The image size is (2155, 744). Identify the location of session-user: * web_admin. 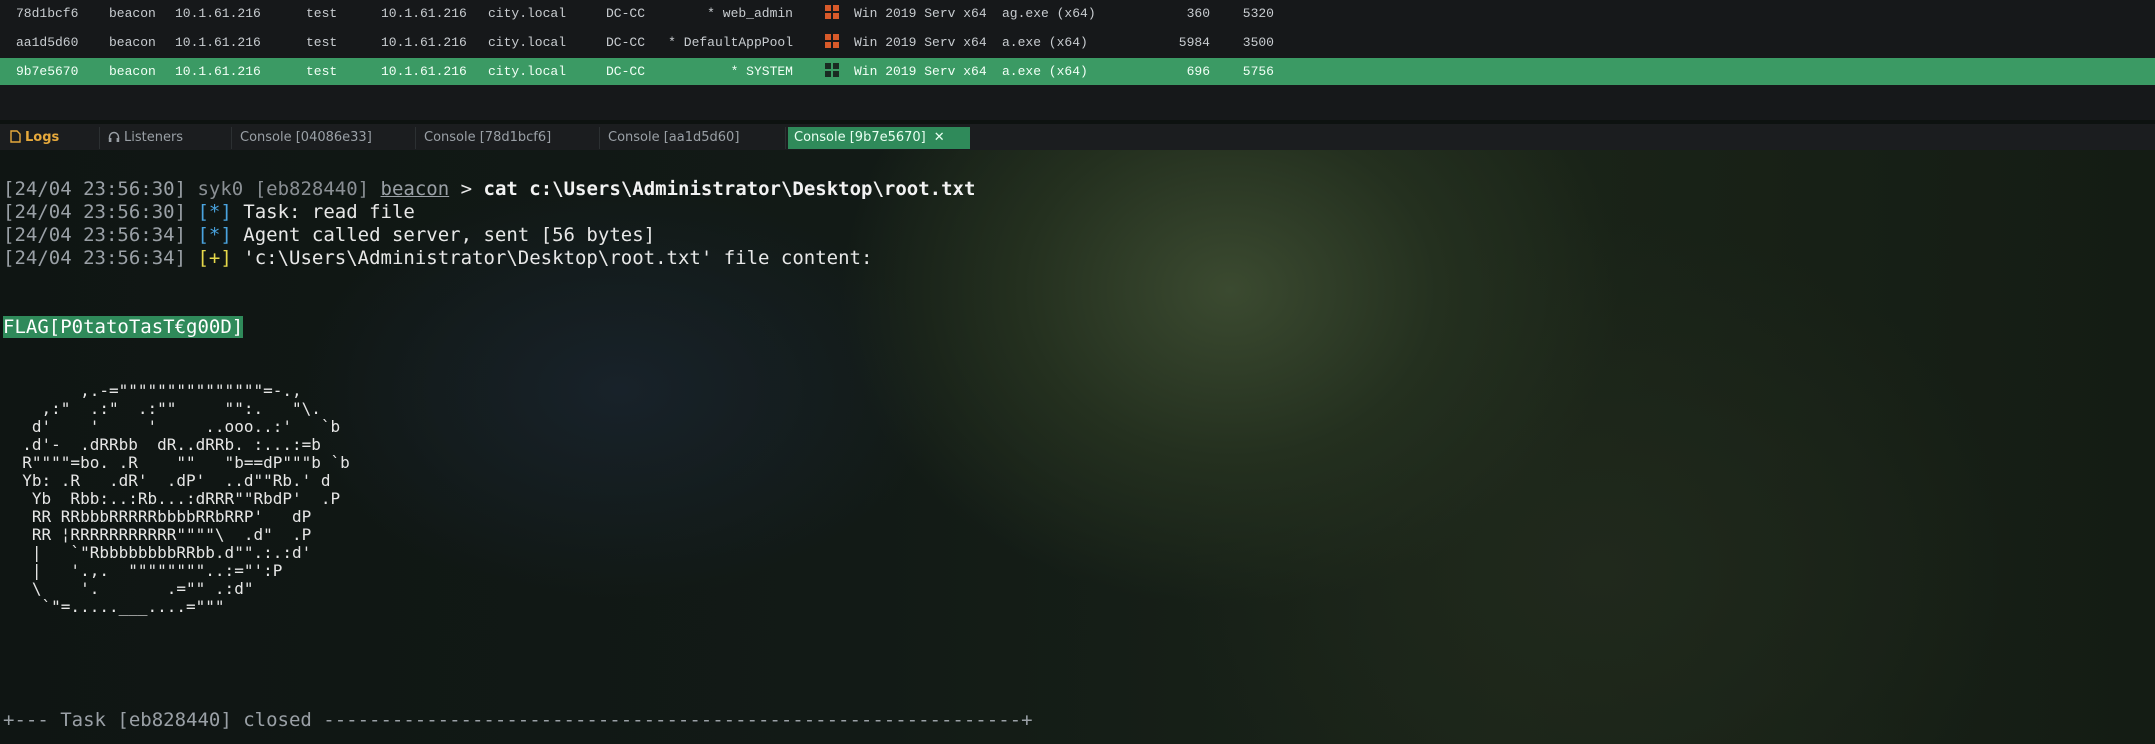
(750, 13).